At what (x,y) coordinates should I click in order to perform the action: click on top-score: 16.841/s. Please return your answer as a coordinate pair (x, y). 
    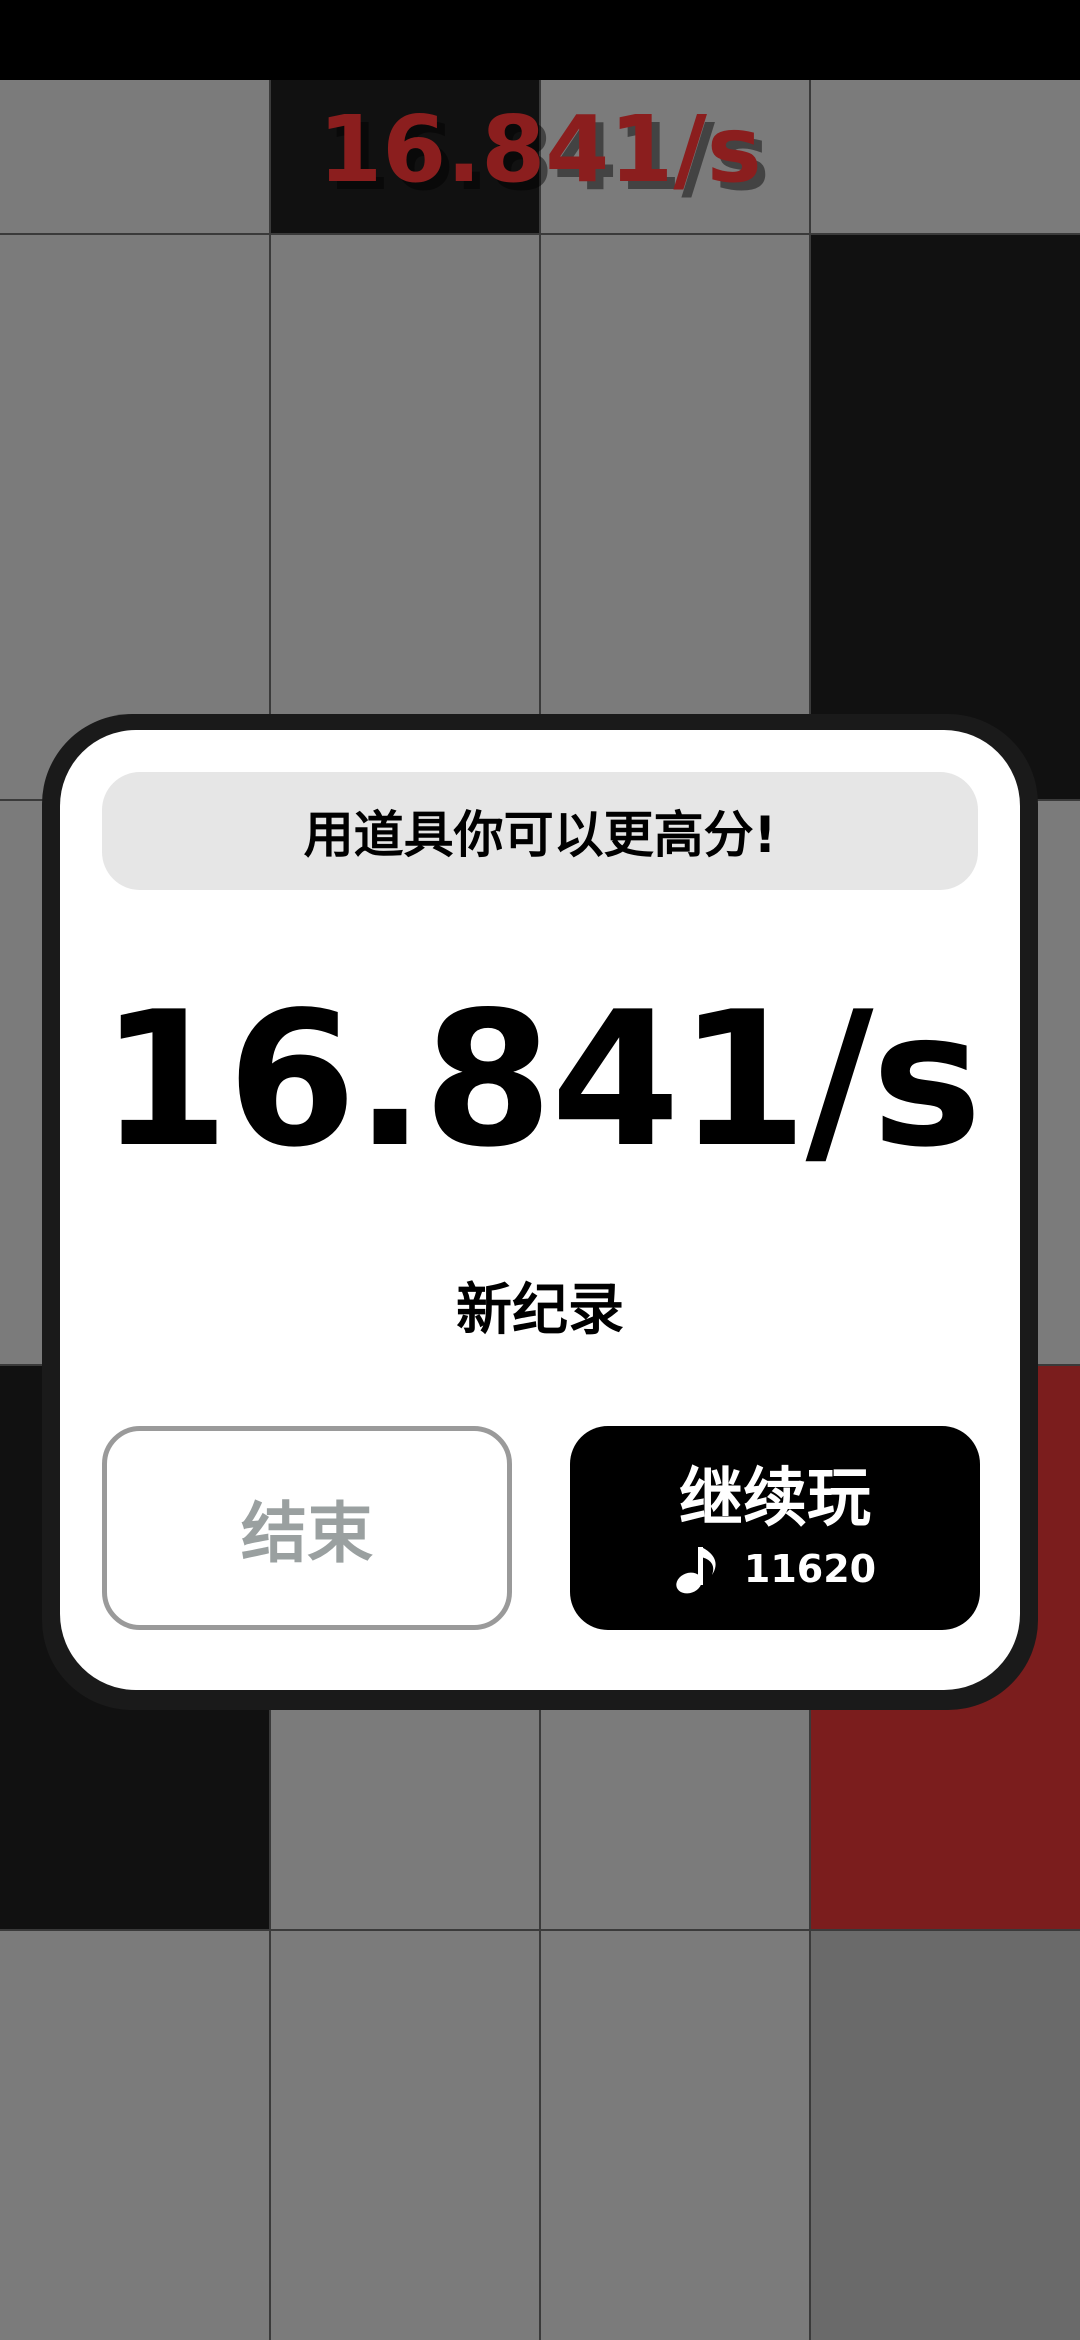
    Looking at the image, I should click on (540, 149).